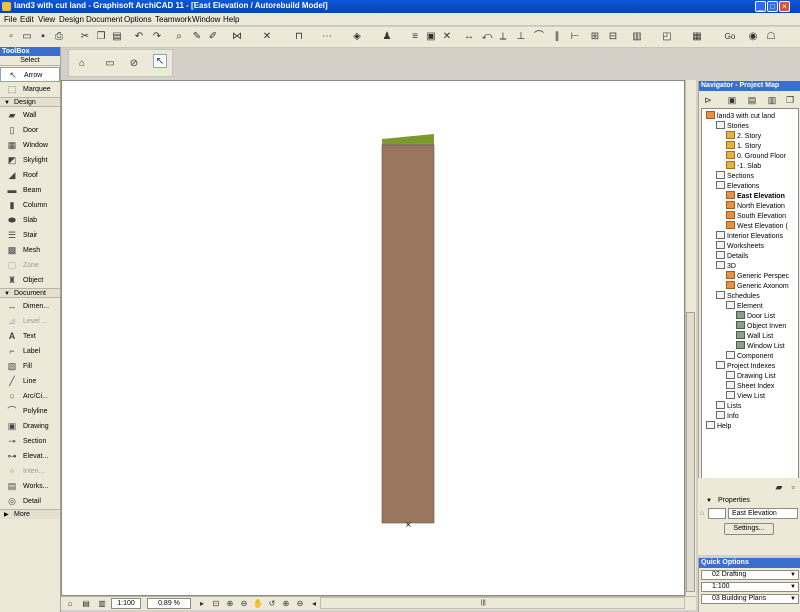 This screenshot has height=612, width=800. Describe the element at coordinates (749, 236) in the screenshot. I see `nav-tree-item: Interior Elevations` at that location.